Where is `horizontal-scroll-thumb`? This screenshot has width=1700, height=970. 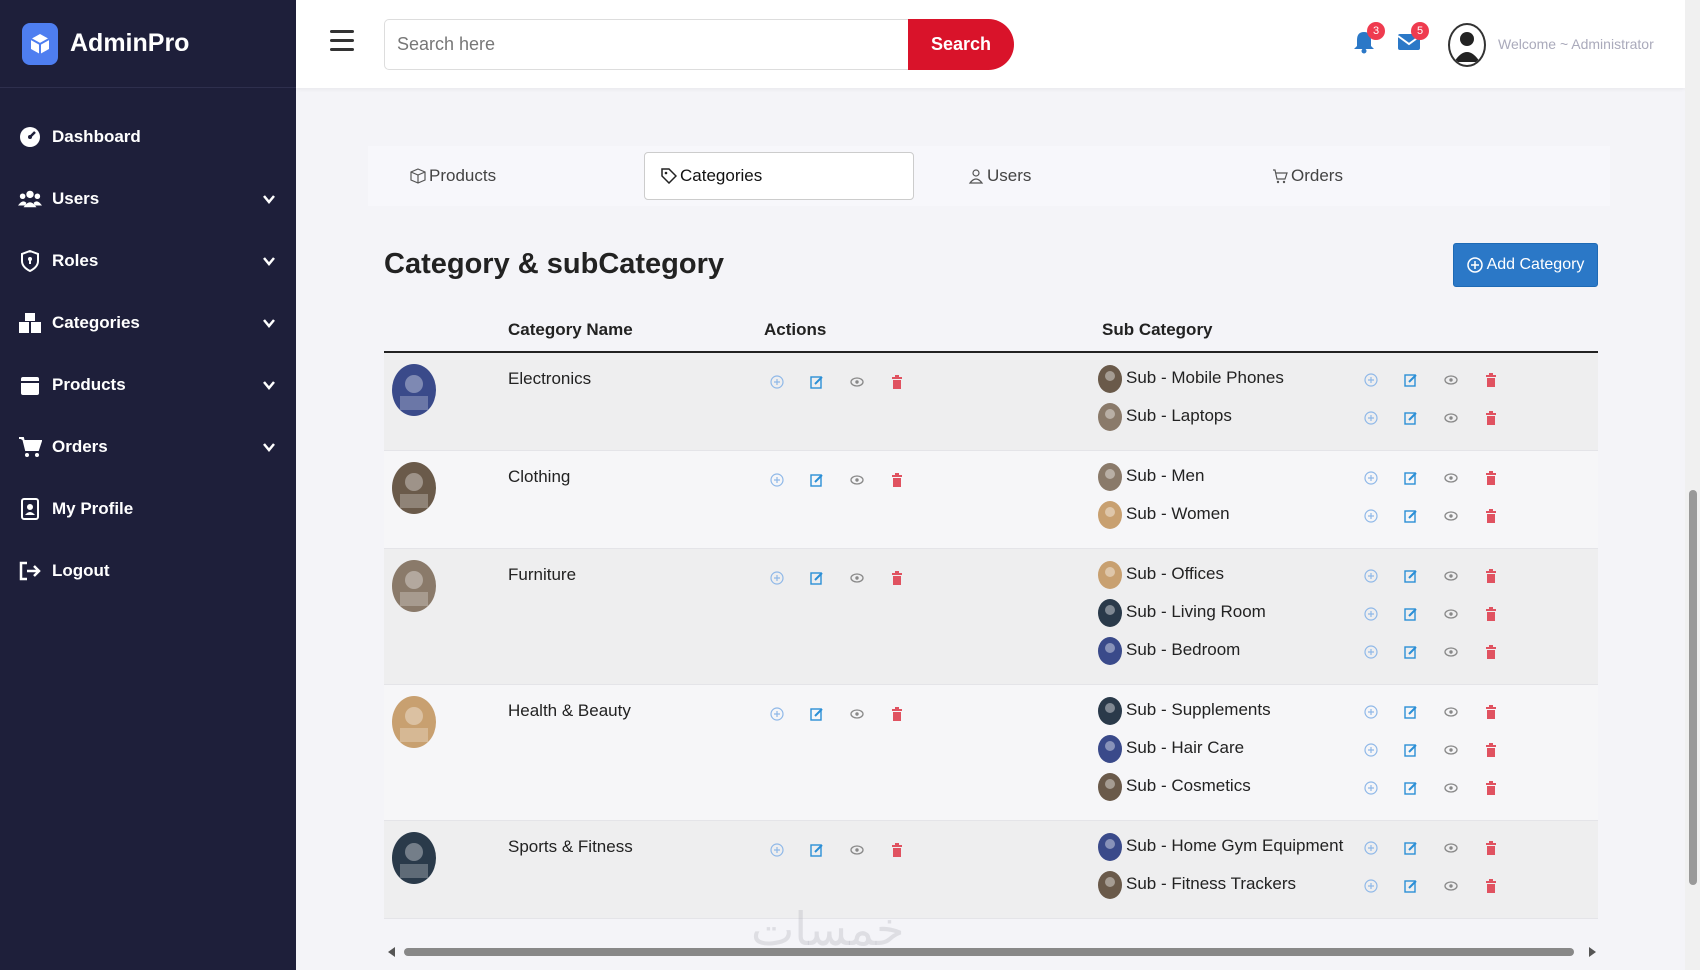 horizontal-scroll-thumb is located at coordinates (989, 952).